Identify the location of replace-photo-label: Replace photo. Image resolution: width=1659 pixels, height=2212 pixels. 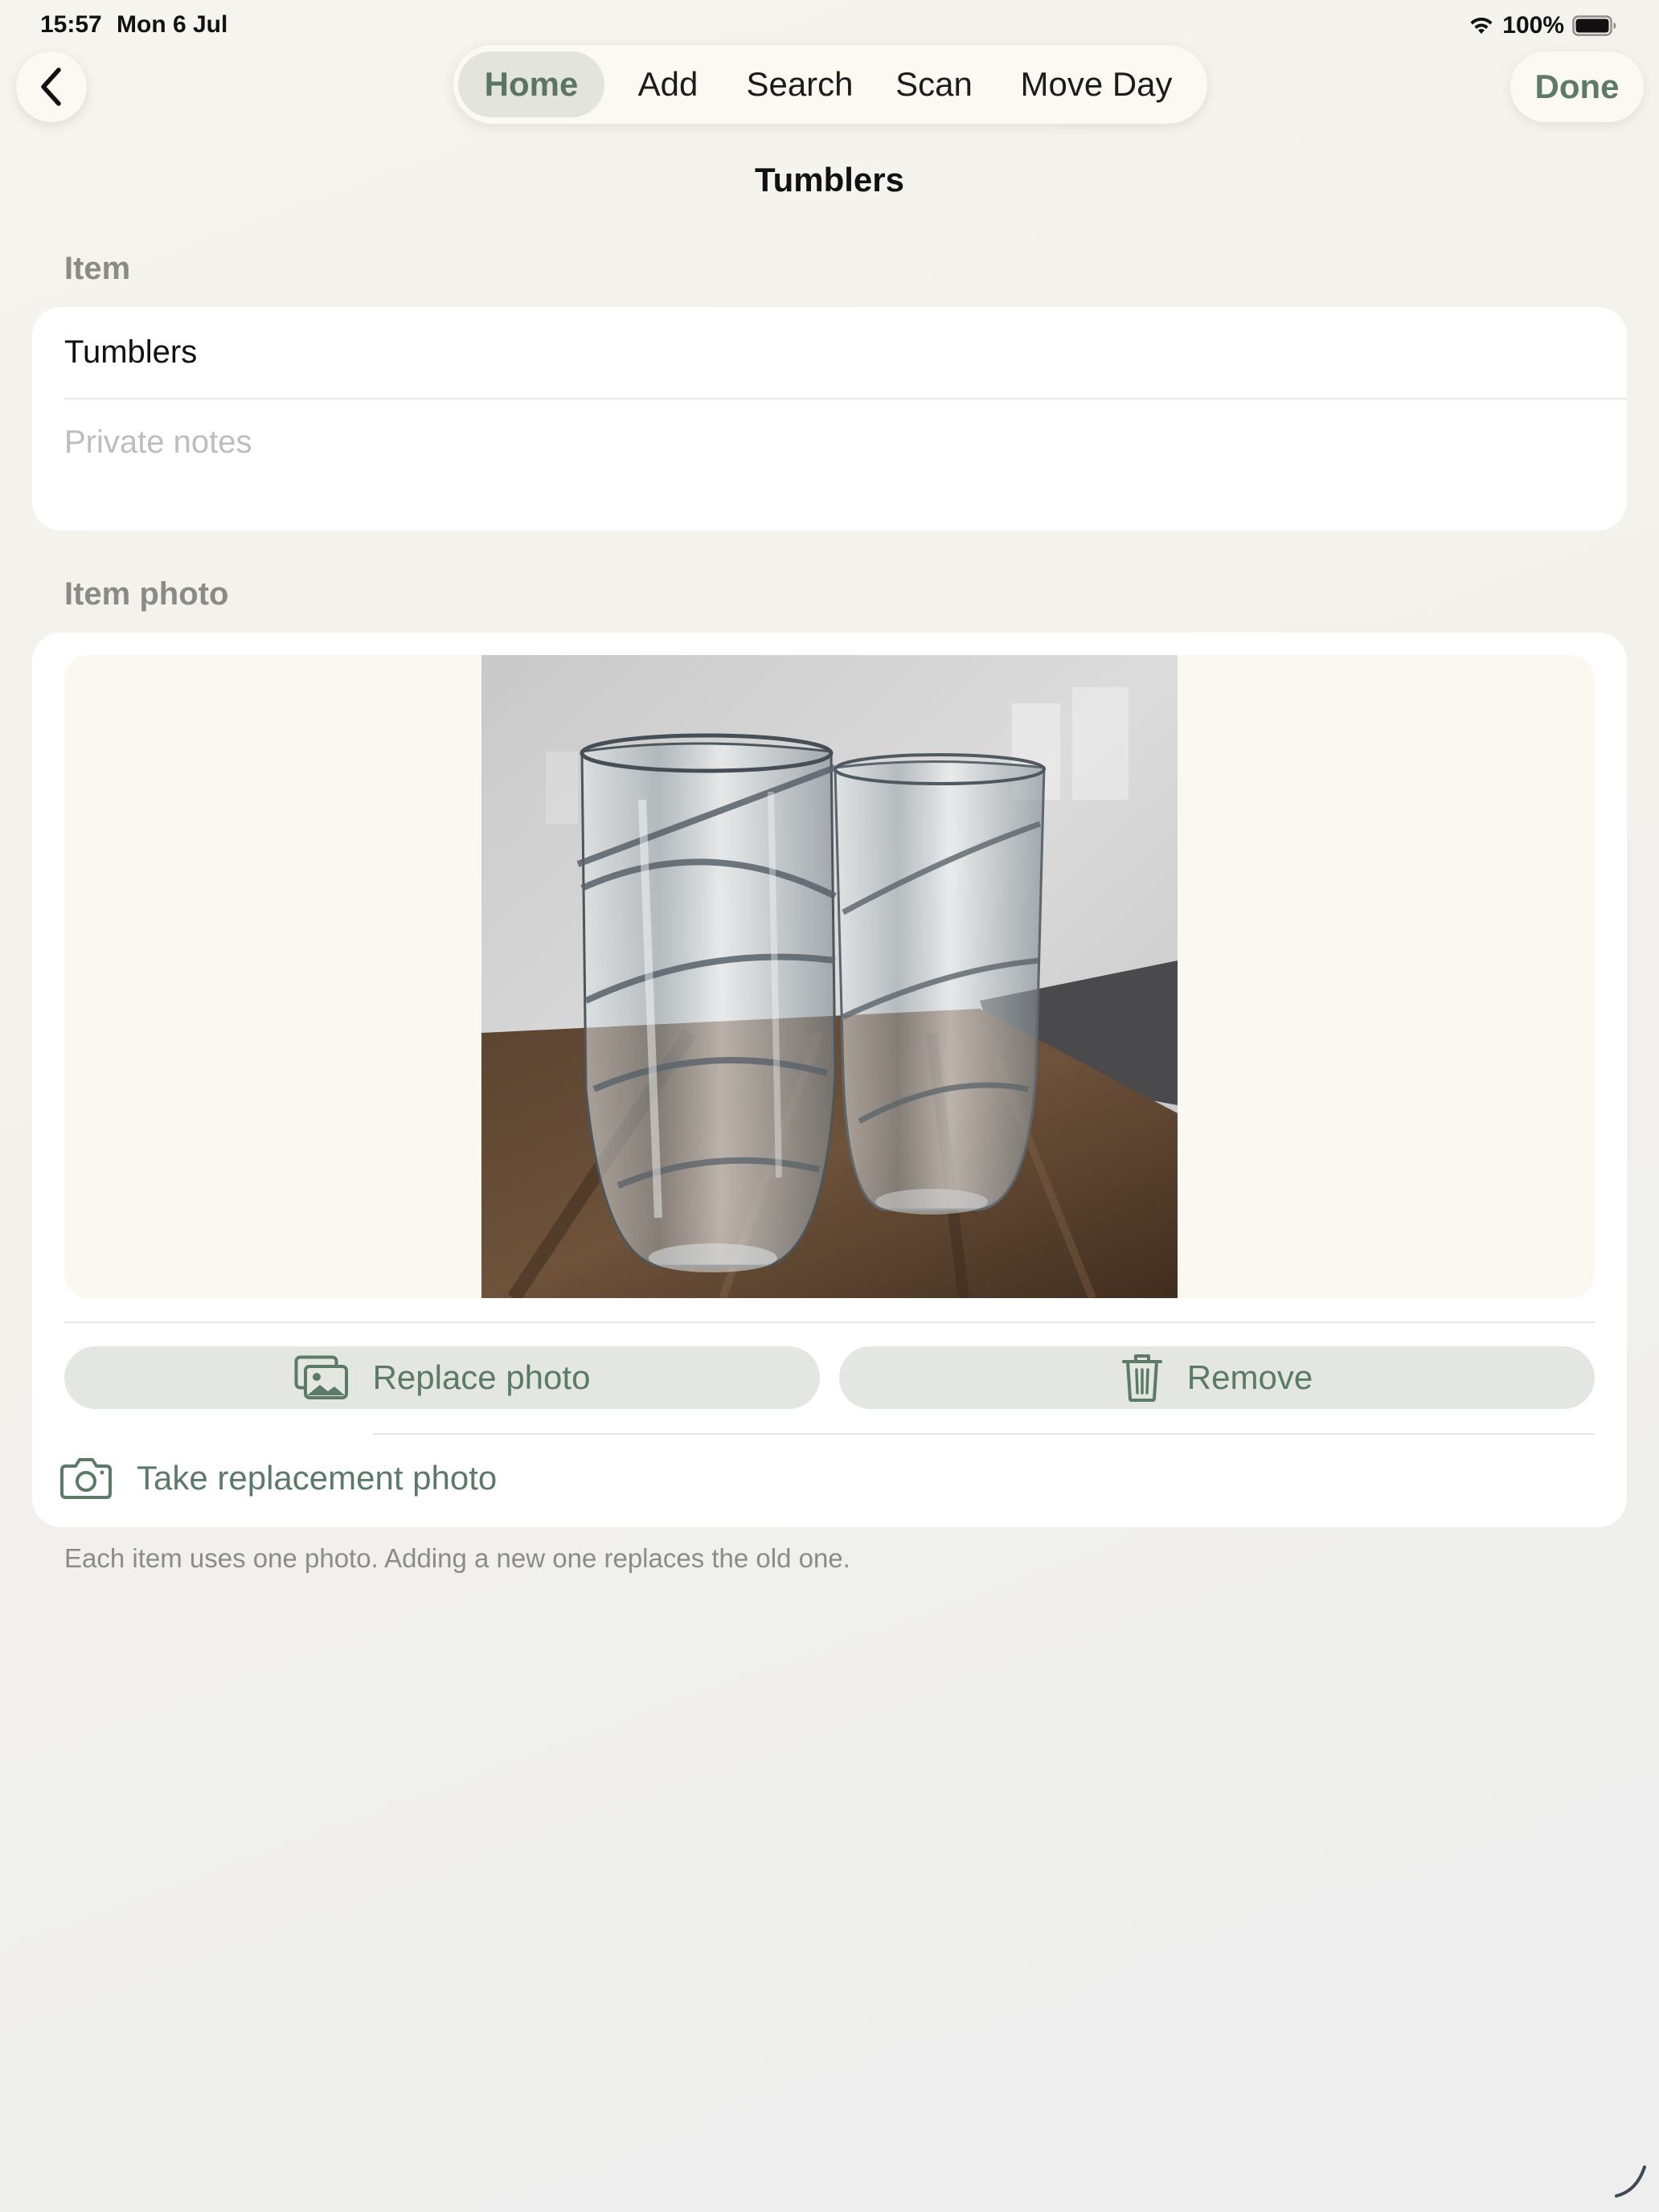
(481, 1377).